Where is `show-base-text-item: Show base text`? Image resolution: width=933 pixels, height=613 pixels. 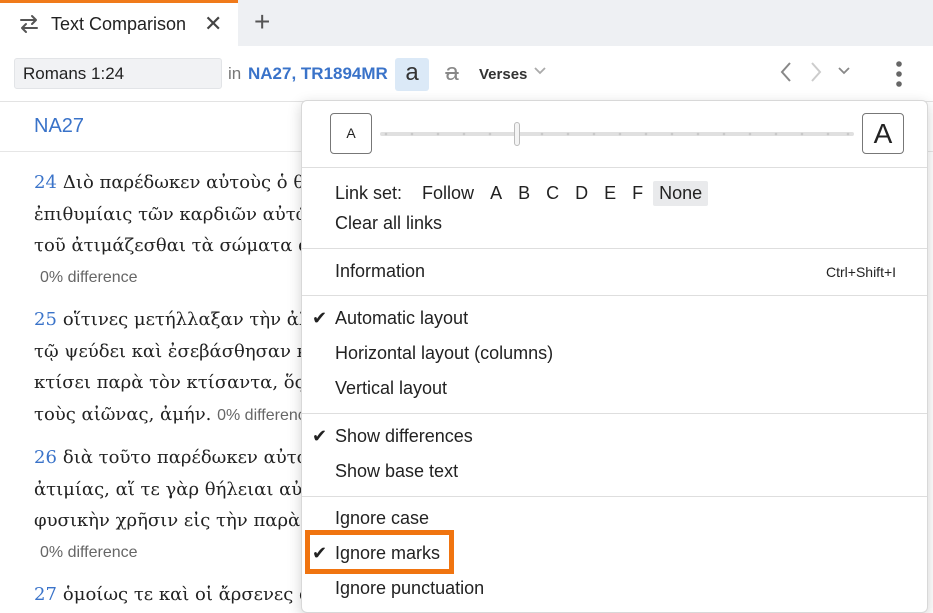 show-base-text-item: Show base text is located at coordinates (396, 471).